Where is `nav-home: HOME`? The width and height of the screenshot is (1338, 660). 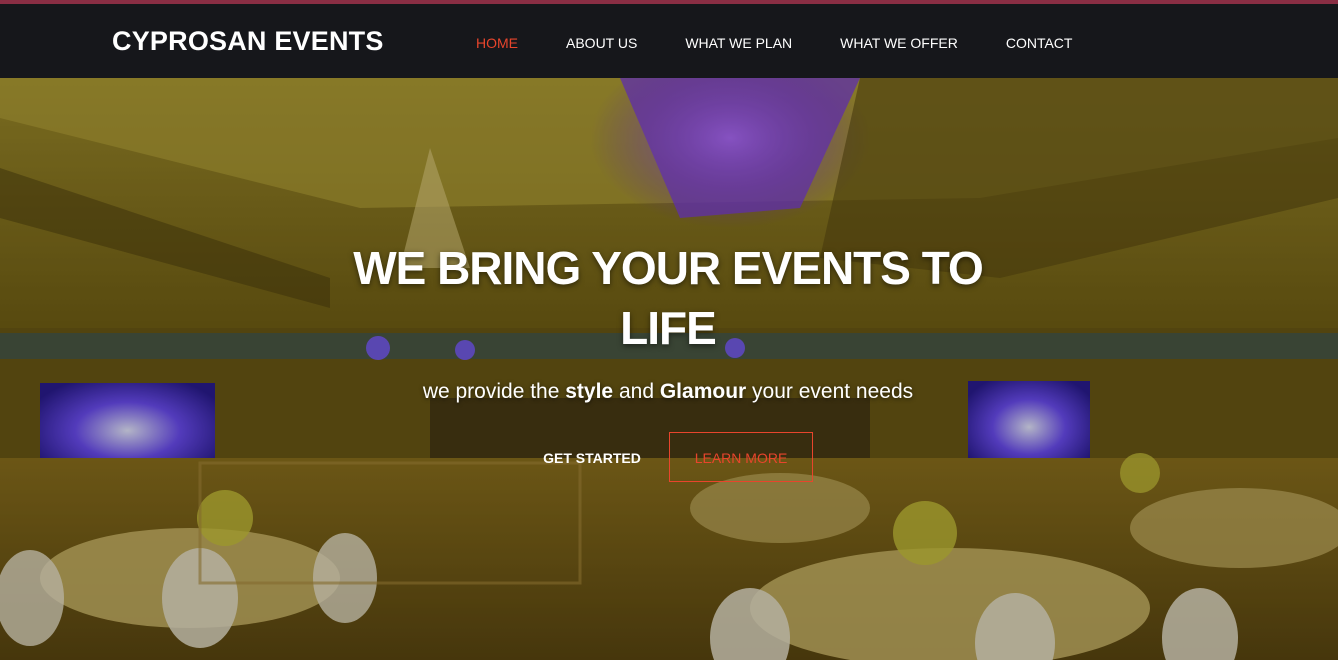 nav-home: HOME is located at coordinates (497, 43).